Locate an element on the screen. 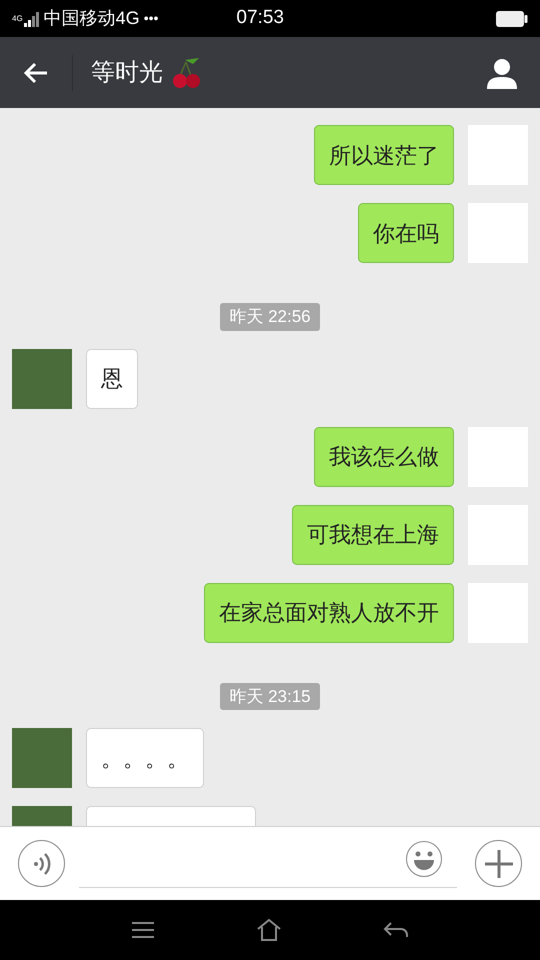  more-indicator: ••• is located at coordinates (151, 18).